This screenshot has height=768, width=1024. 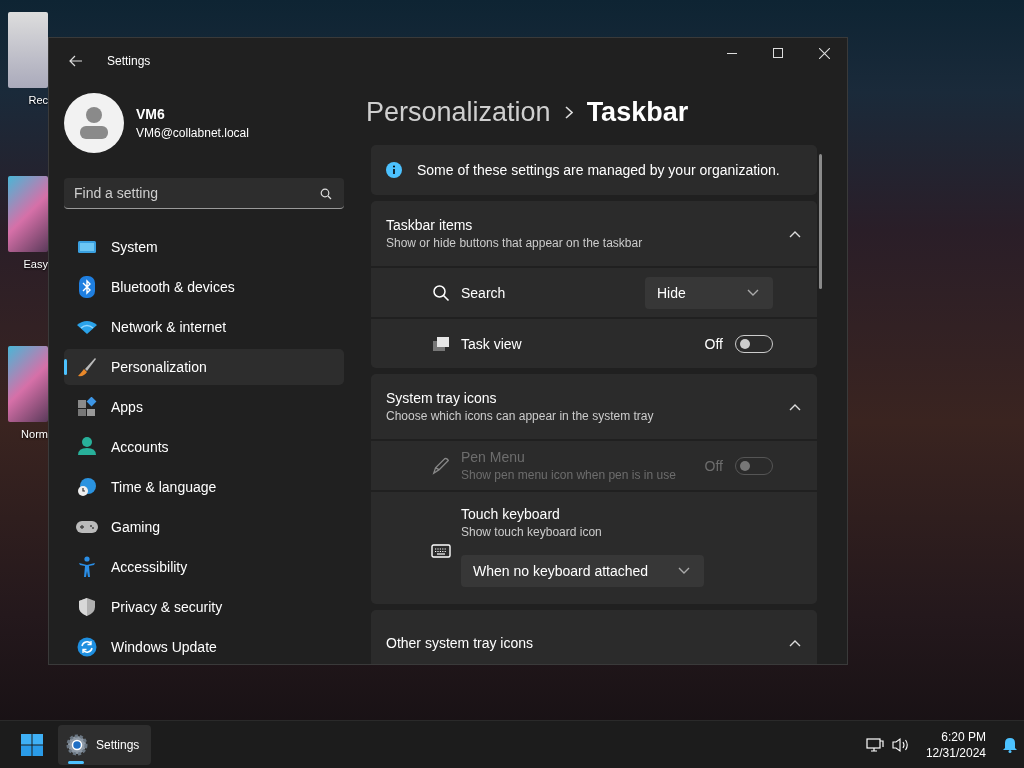 I want to click on section-header: Other system tray icons, so click(x=594, y=637).